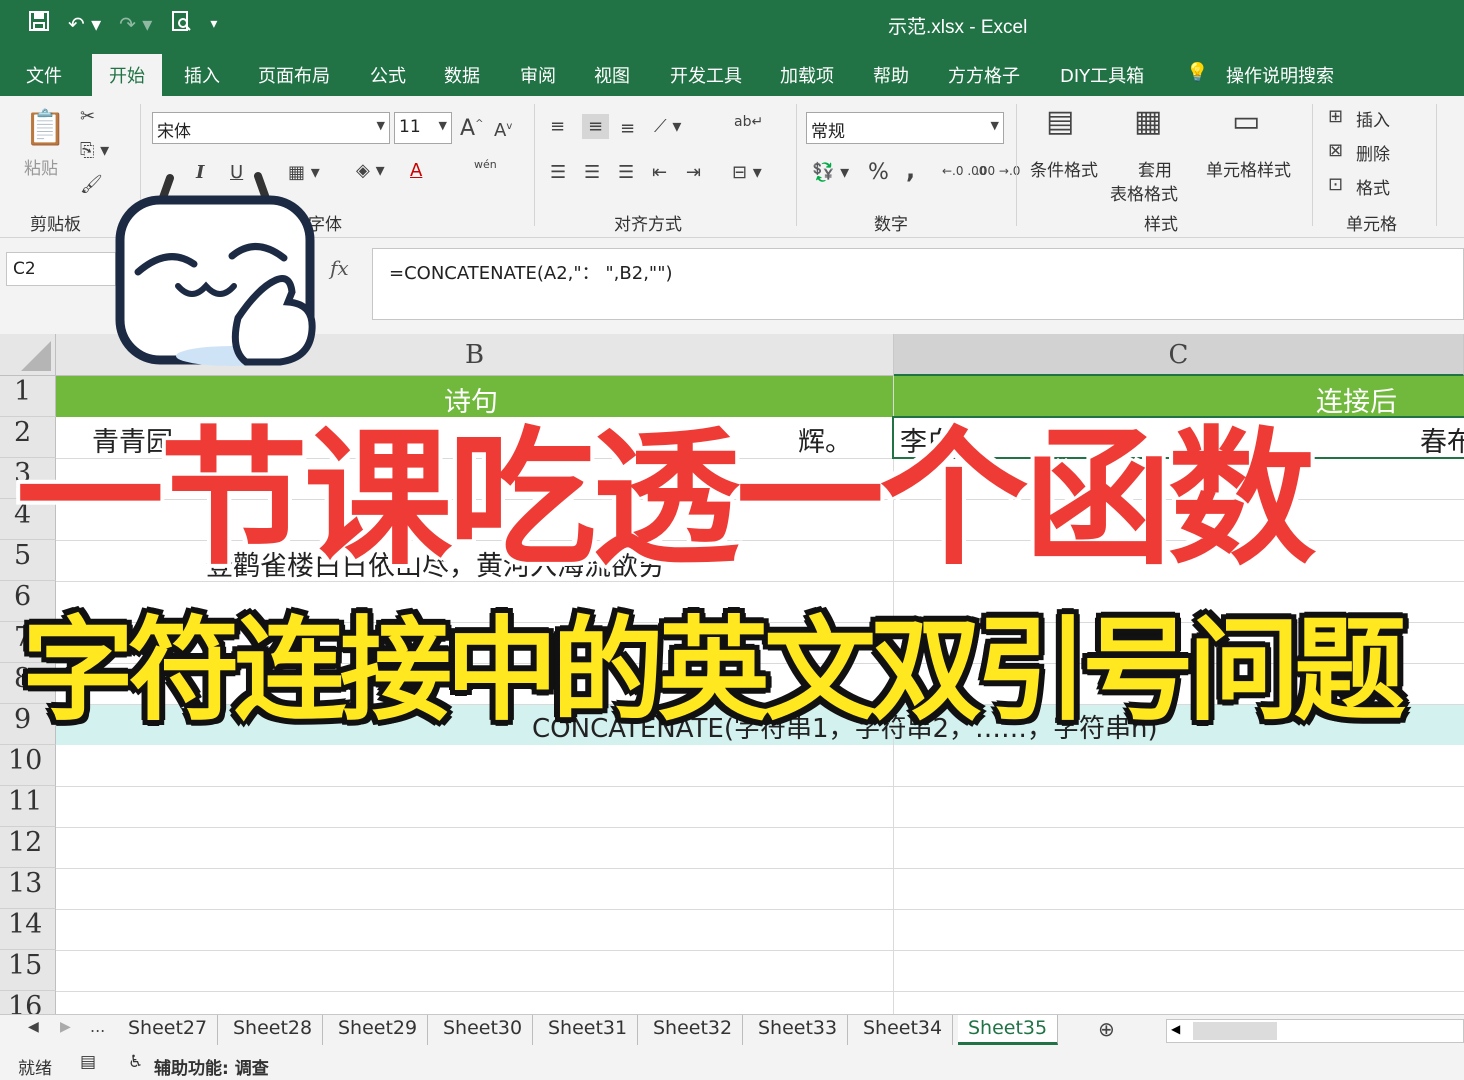 The image size is (1464, 1080). Describe the element at coordinates (807, 75) in the screenshot. I see `tab-addins: 加载项` at that location.